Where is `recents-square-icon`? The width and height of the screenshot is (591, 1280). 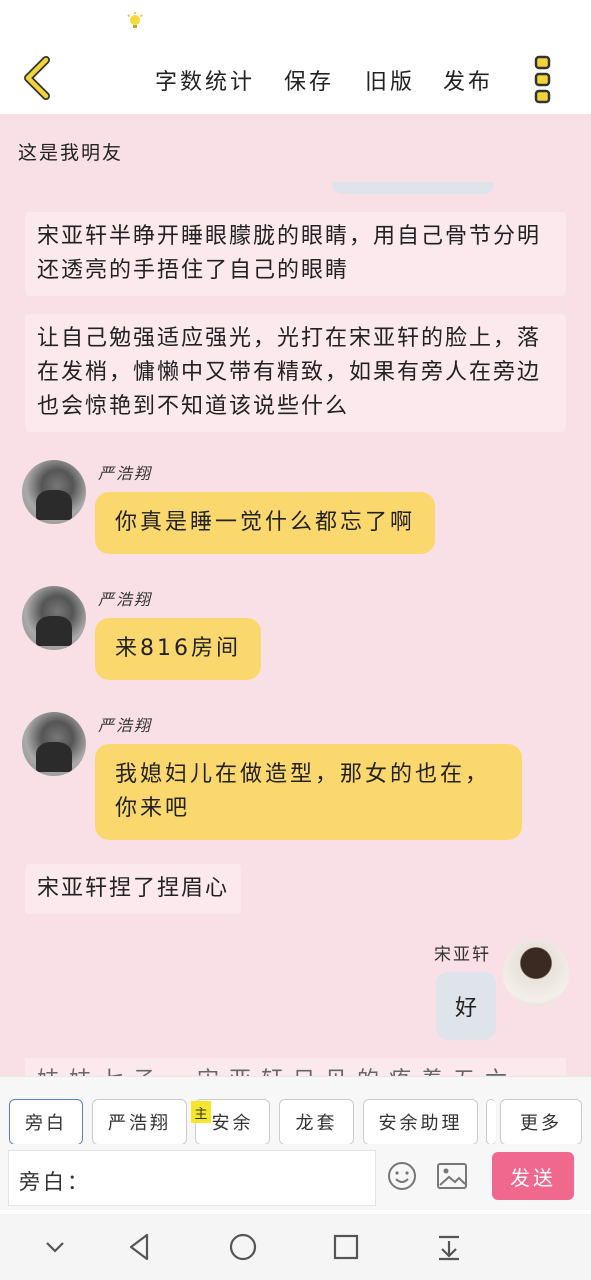 recents-square-icon is located at coordinates (346, 1247).